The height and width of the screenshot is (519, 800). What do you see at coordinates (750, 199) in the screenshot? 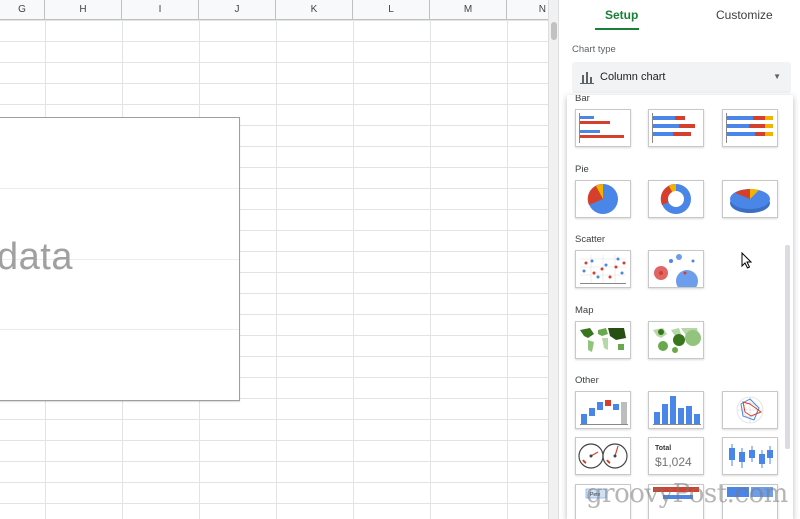
I see `3d-pie-chart-thumb` at bounding box center [750, 199].